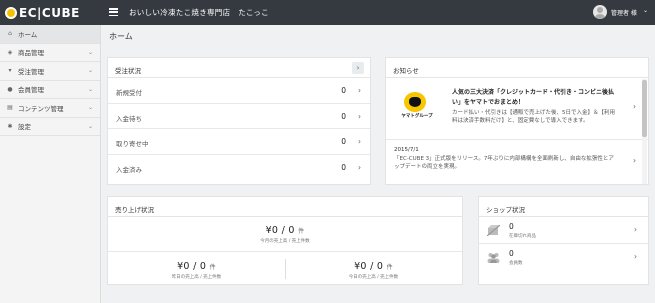 Image resolution: width=655 pixels, height=303 pixels. What do you see at coordinates (24, 127) in the screenshot?
I see `sidebar-item-label: 設定` at bounding box center [24, 127].